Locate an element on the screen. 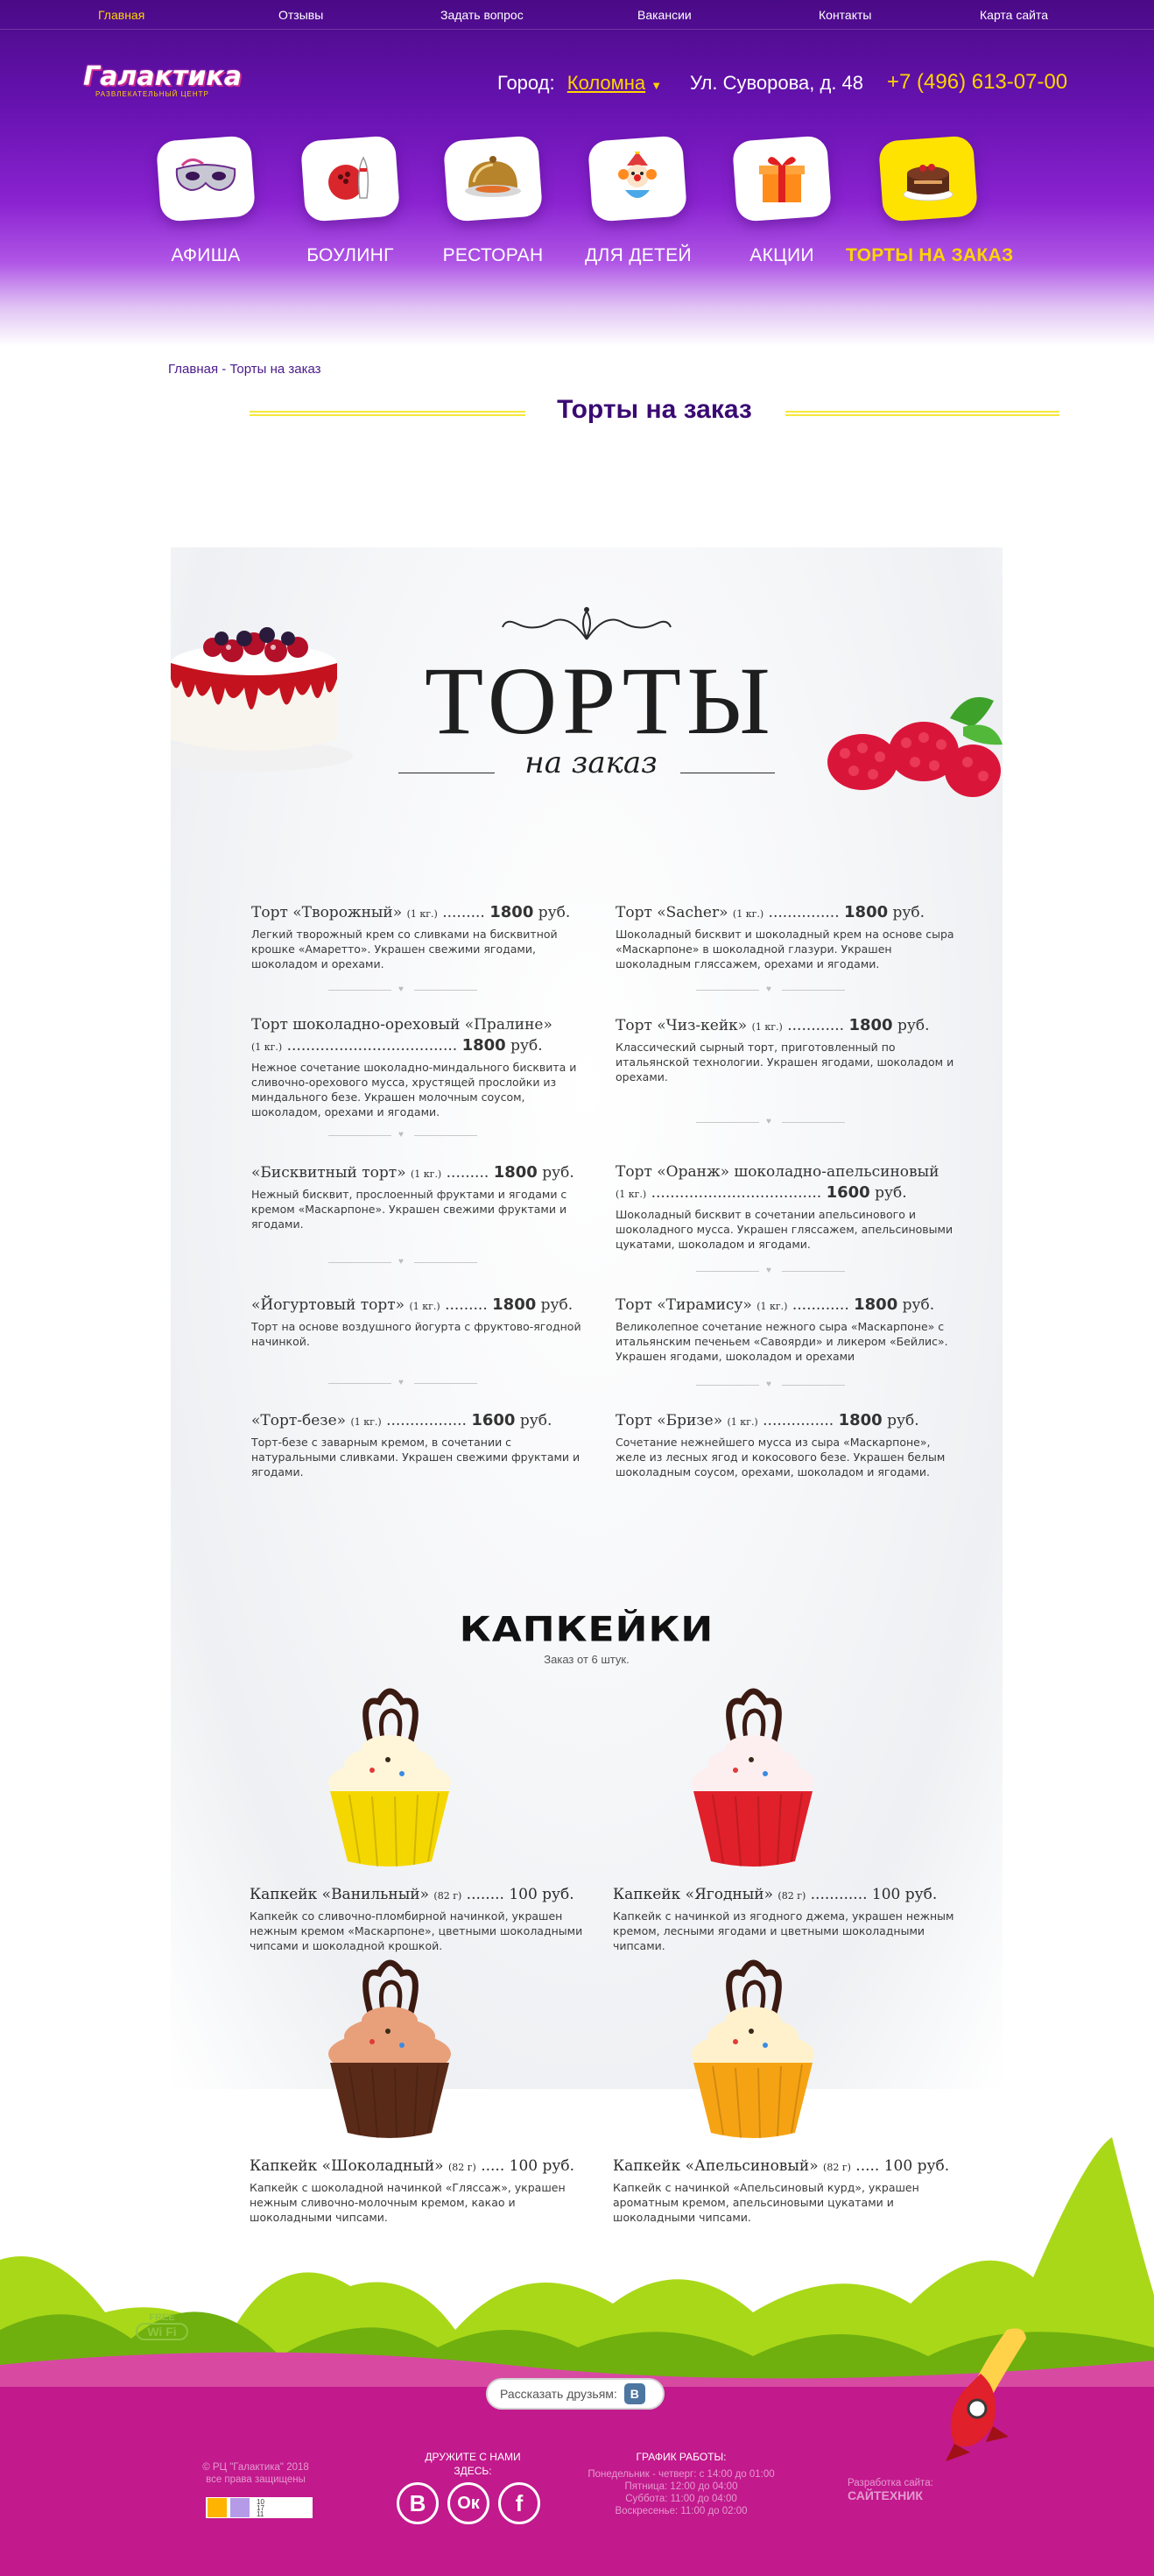 The width and height of the screenshot is (1154, 2576). visit-counter: 10 17 11 is located at coordinates (260, 2507).